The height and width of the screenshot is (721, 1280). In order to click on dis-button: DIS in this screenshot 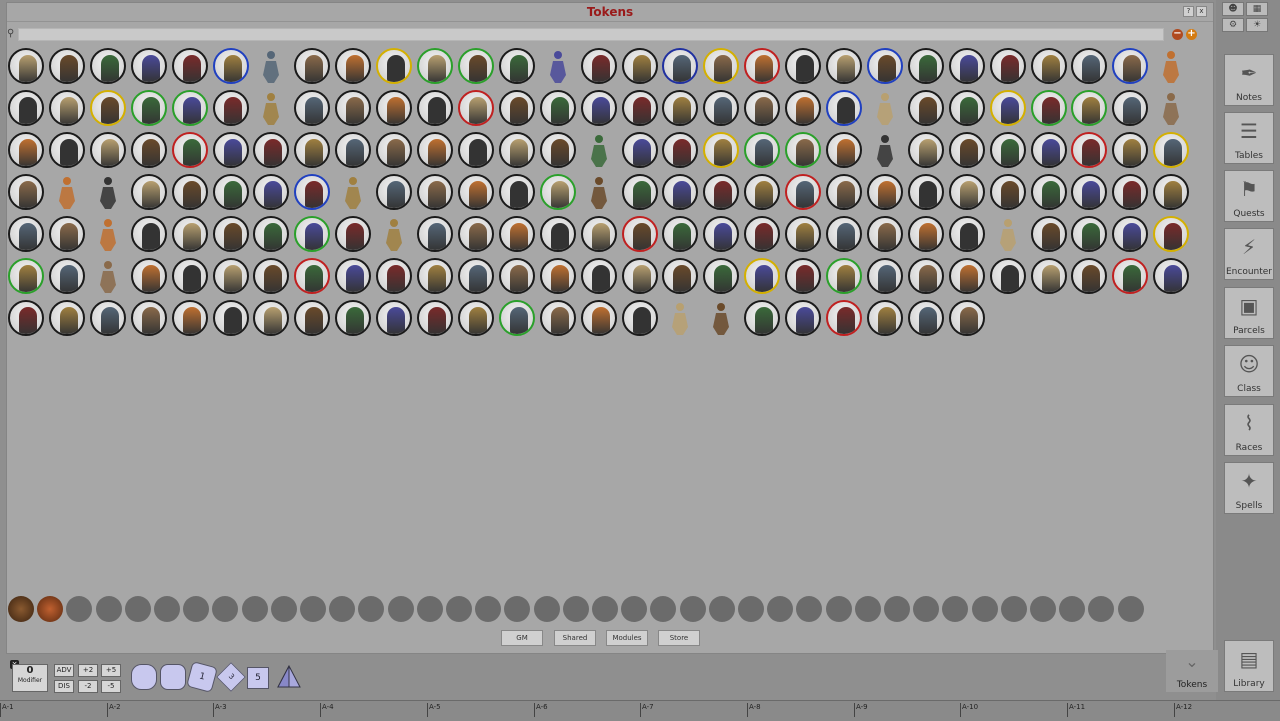, I will do `click(64, 686)`.